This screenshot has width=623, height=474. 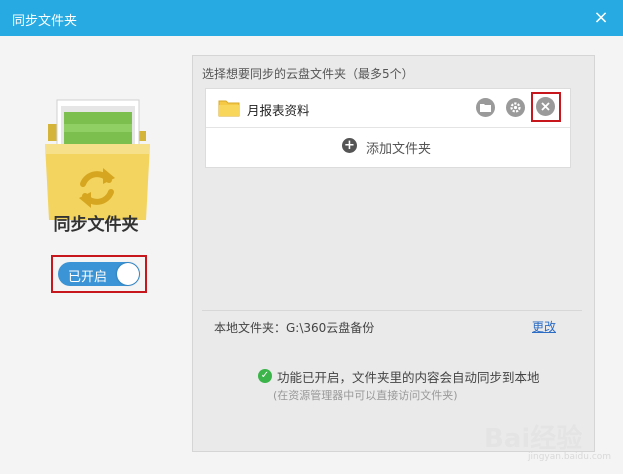 I want to click on remove-icon, so click(x=545, y=106).